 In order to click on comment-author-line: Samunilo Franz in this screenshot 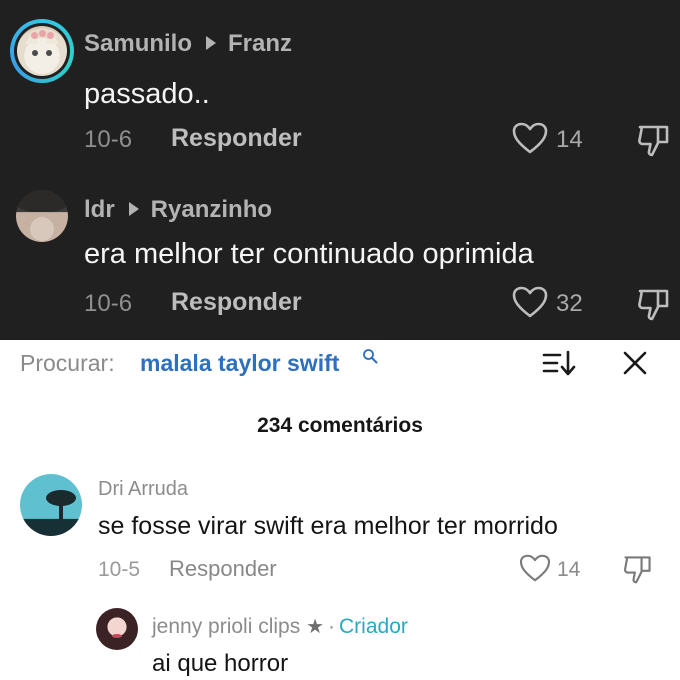, I will do `click(188, 44)`.